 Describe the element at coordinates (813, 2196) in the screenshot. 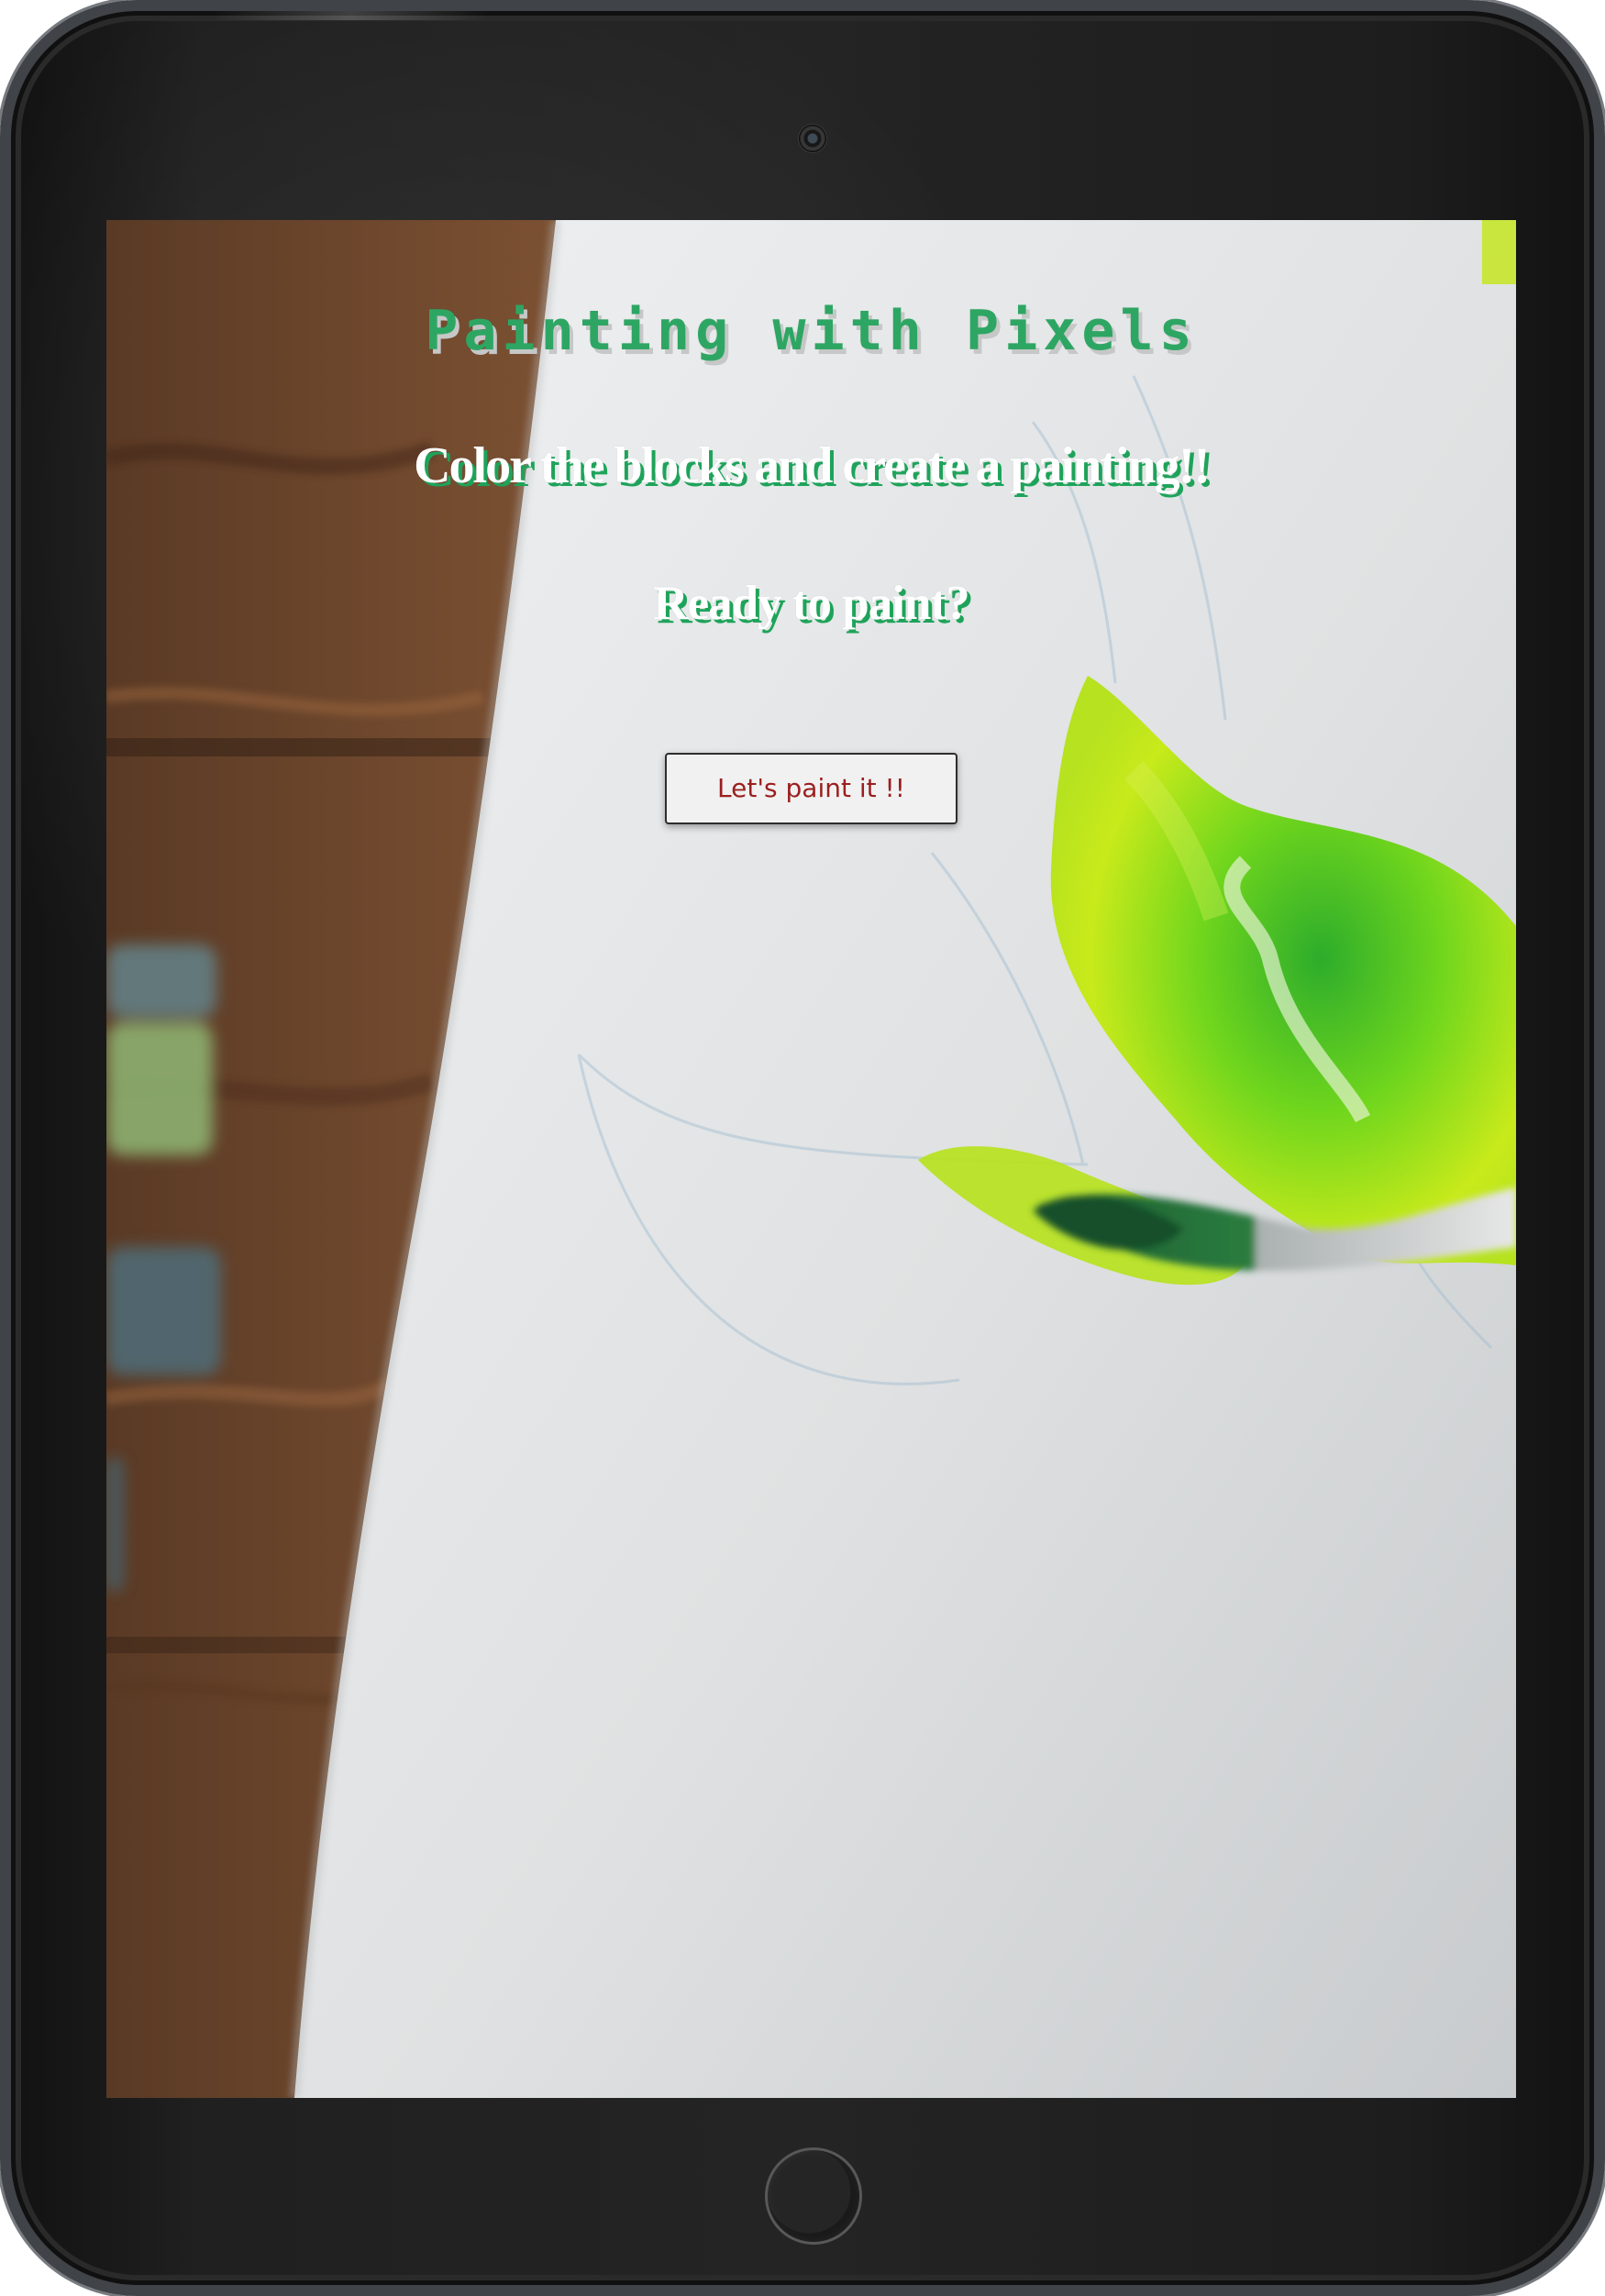

I see `home-button-icon` at that location.